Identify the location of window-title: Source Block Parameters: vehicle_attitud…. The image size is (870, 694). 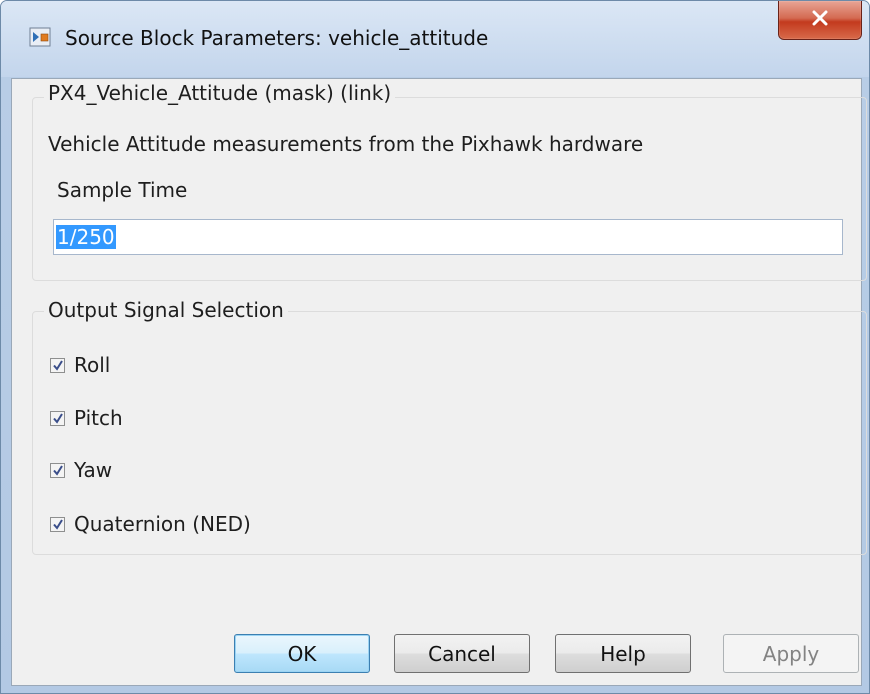
(277, 38).